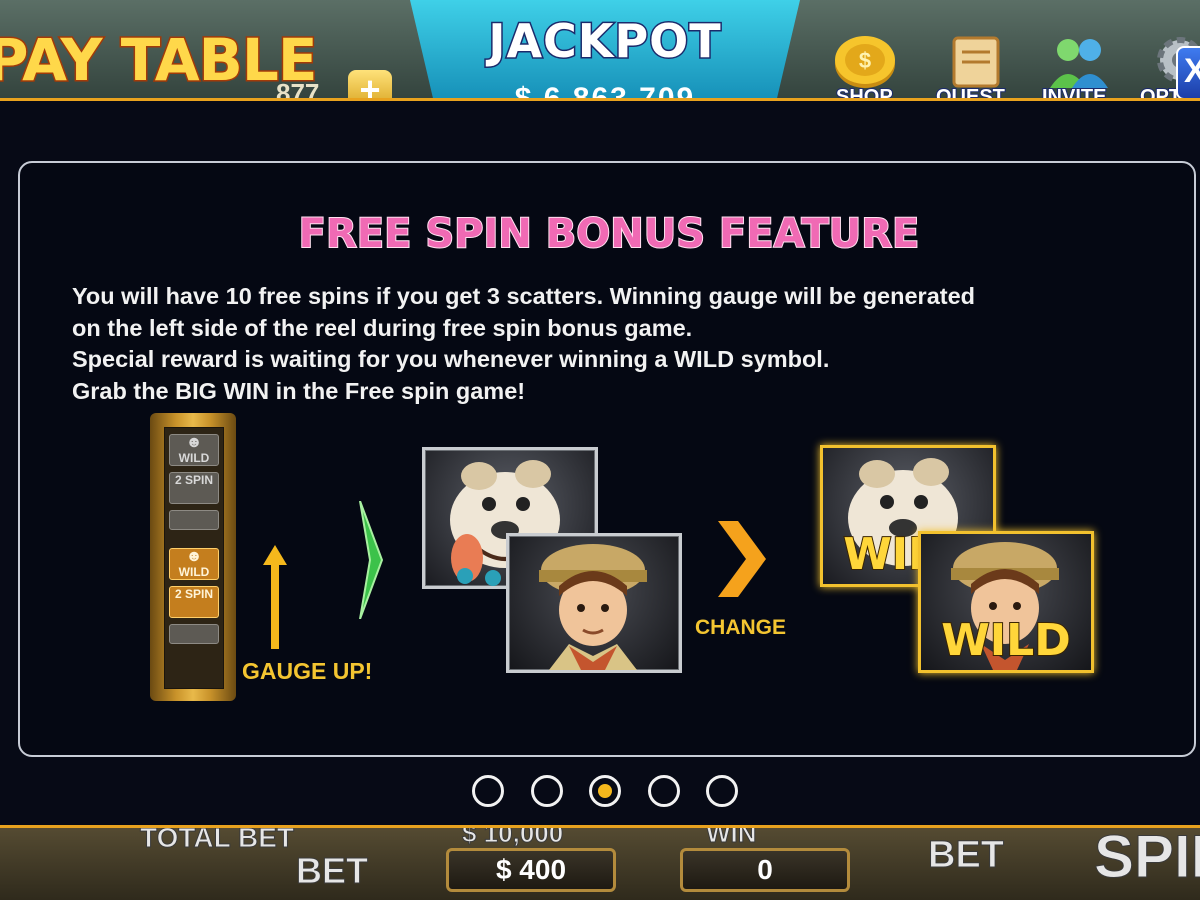 This screenshot has width=1200, height=900. I want to click on bet-label: BET, so click(332, 871).